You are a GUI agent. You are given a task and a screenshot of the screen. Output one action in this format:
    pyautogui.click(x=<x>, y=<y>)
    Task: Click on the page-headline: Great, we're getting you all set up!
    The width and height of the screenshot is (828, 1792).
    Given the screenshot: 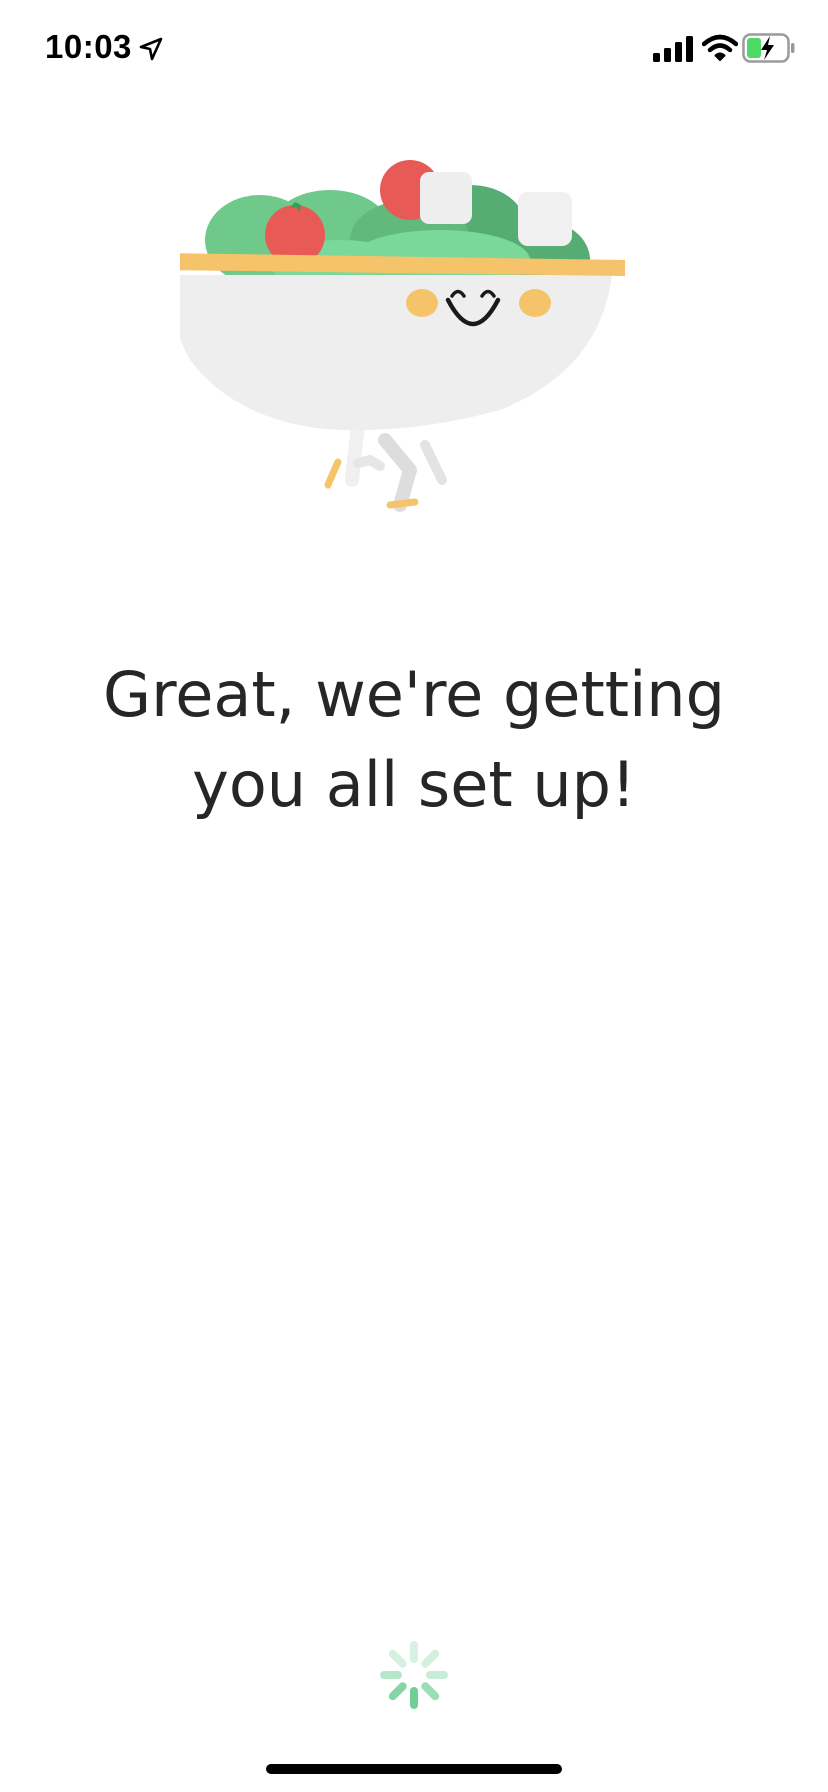 What is the action you would take?
    pyautogui.click(x=414, y=739)
    